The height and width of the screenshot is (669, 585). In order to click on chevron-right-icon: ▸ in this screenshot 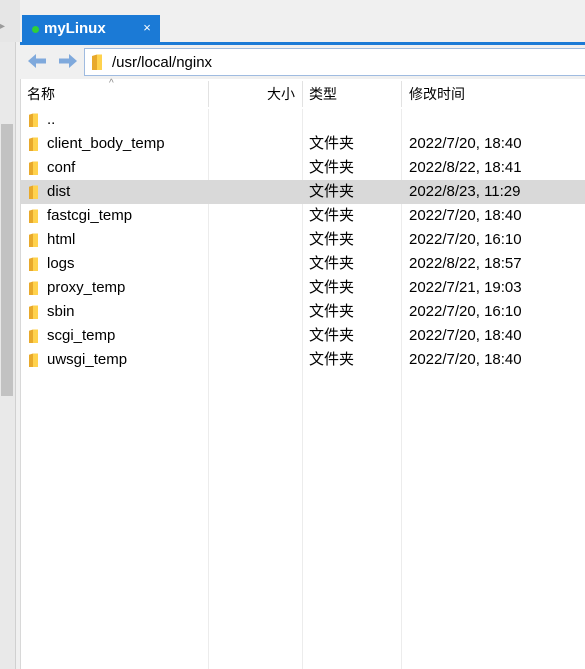, I will do `click(4, 27)`.